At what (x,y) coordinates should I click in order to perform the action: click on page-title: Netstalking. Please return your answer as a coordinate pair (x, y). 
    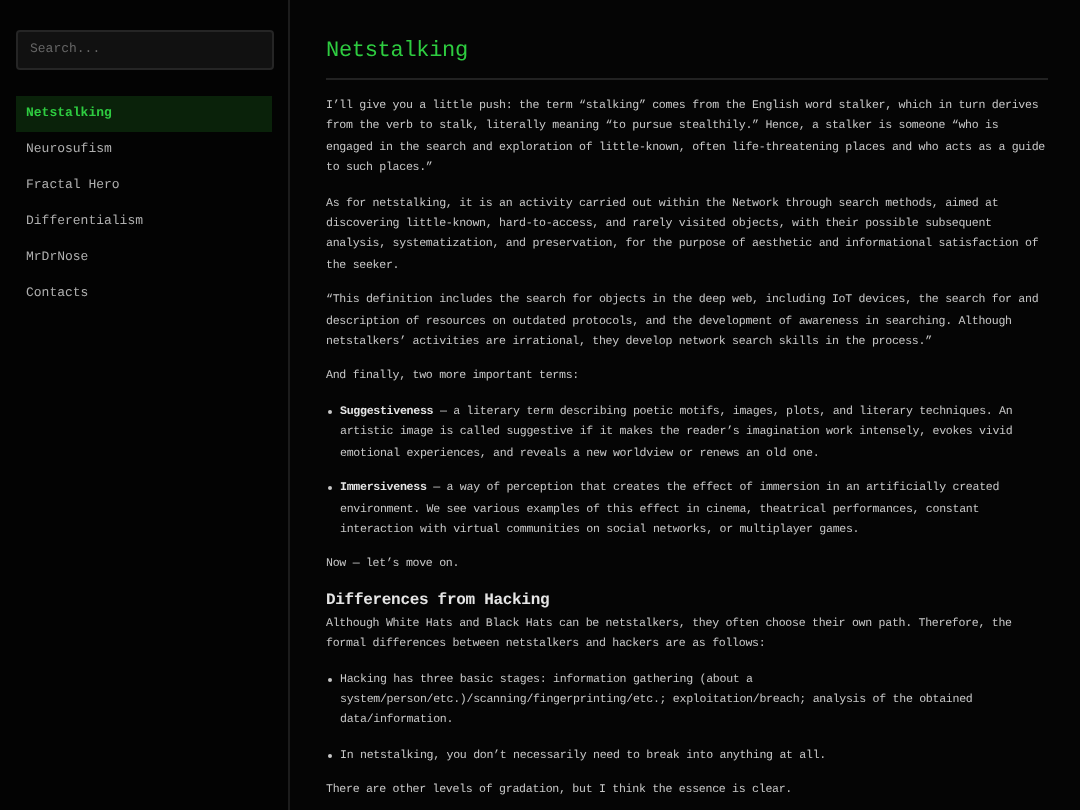
    Looking at the image, I should click on (398, 53).